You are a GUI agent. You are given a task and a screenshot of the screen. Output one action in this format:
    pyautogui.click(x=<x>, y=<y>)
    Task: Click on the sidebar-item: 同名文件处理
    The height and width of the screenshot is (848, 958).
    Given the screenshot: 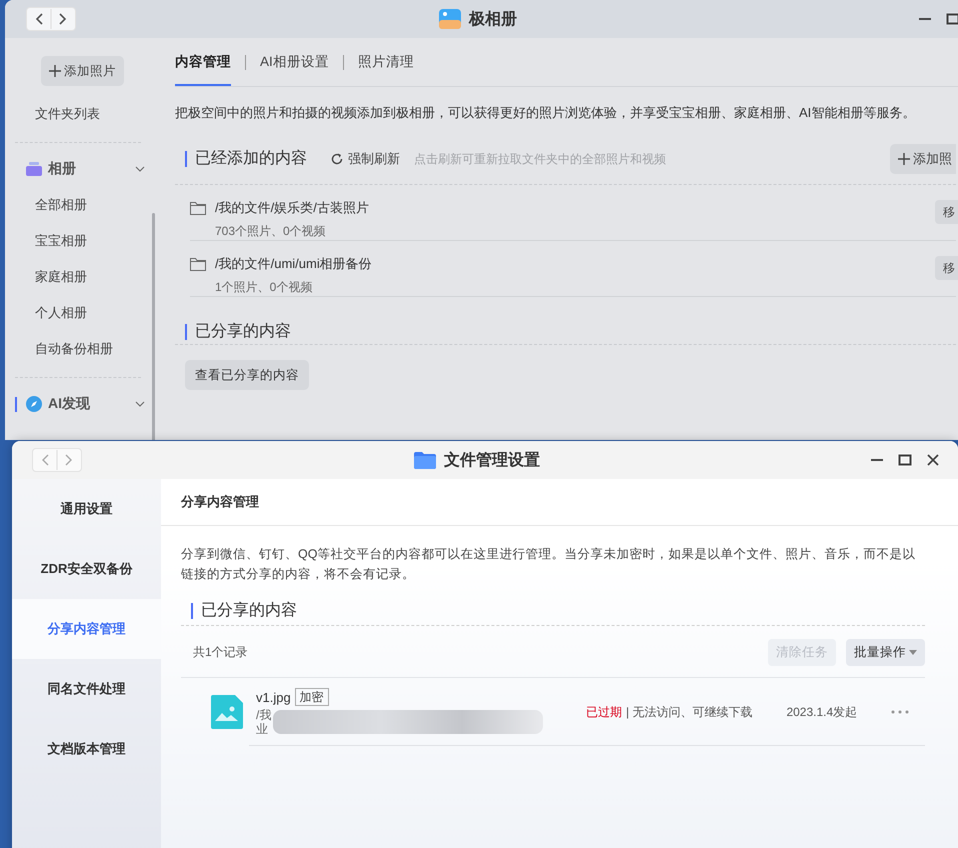 What is the action you would take?
    pyautogui.click(x=86, y=689)
    